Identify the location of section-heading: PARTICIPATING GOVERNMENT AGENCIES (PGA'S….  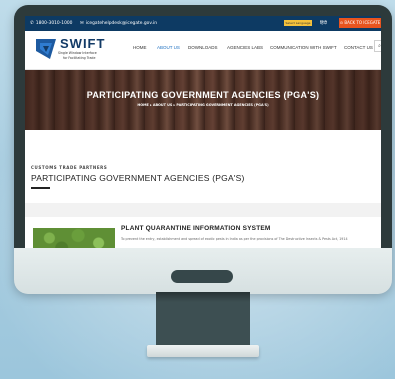
(138, 178).